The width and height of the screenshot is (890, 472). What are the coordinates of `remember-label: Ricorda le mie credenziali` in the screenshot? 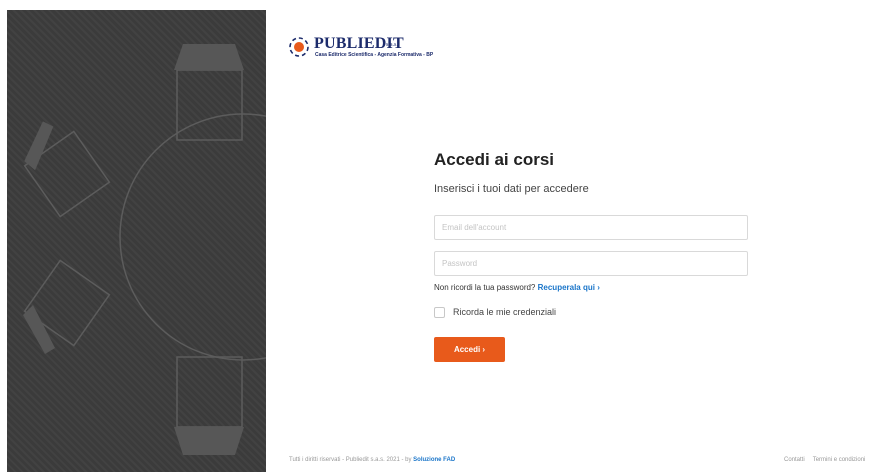 It's located at (505, 312).